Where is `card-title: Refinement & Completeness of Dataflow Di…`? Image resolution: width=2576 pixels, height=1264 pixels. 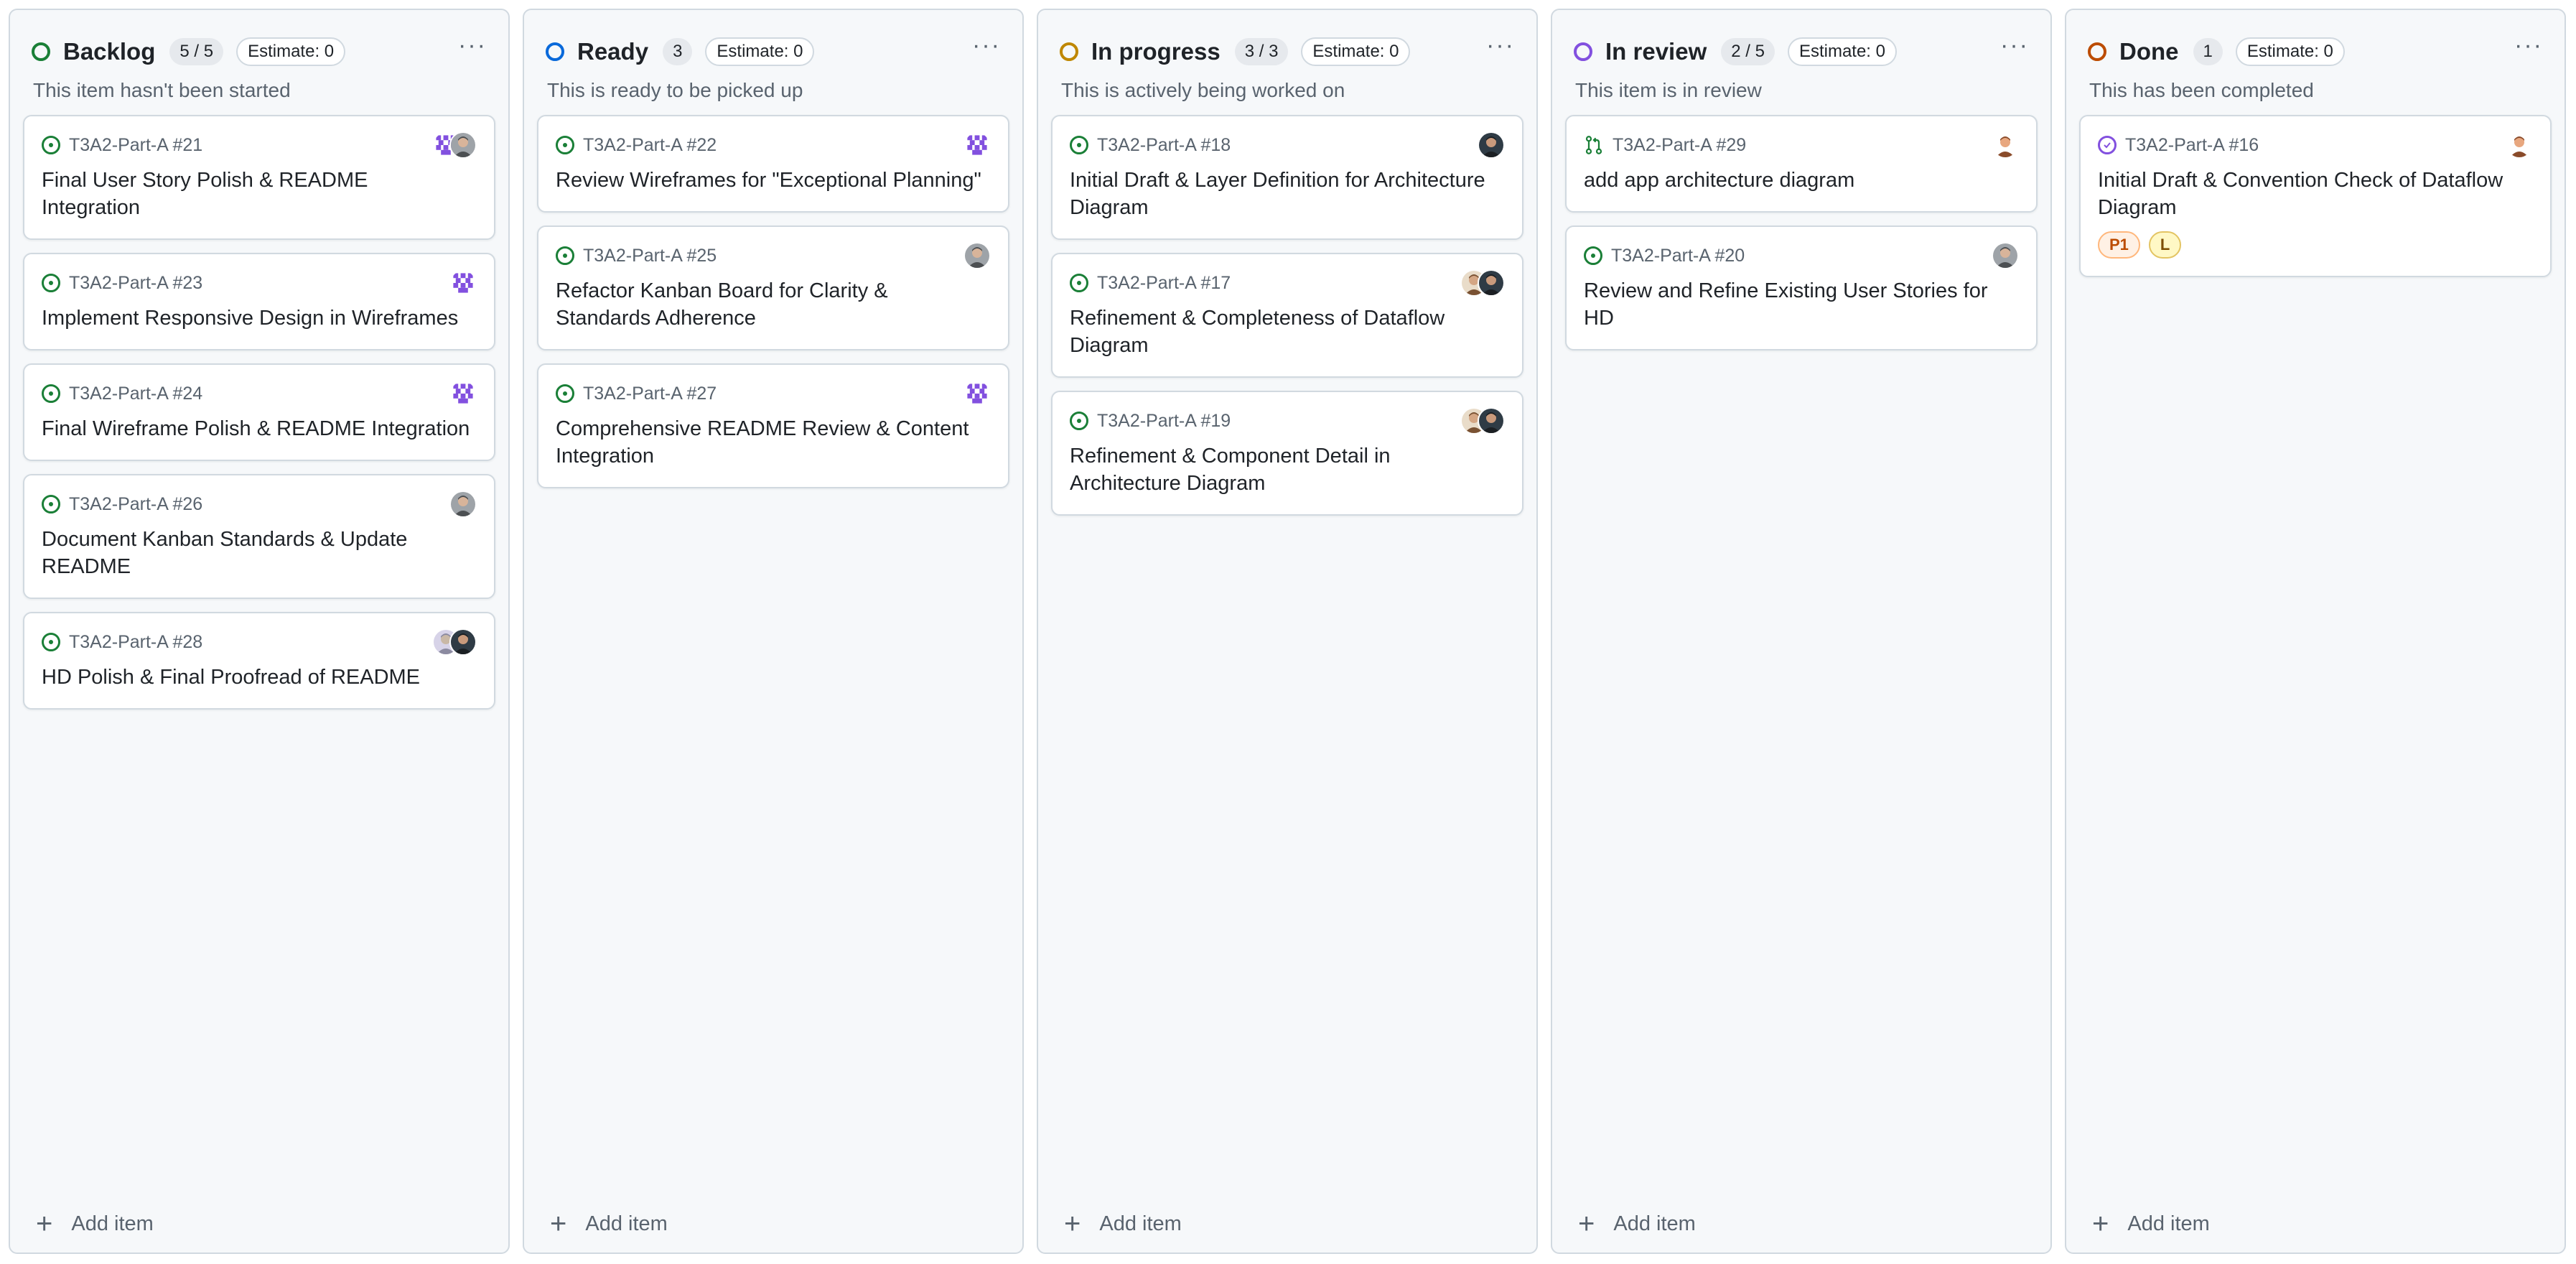
card-title: Refinement & Completeness of Dataflow Di… is located at coordinates (1287, 332).